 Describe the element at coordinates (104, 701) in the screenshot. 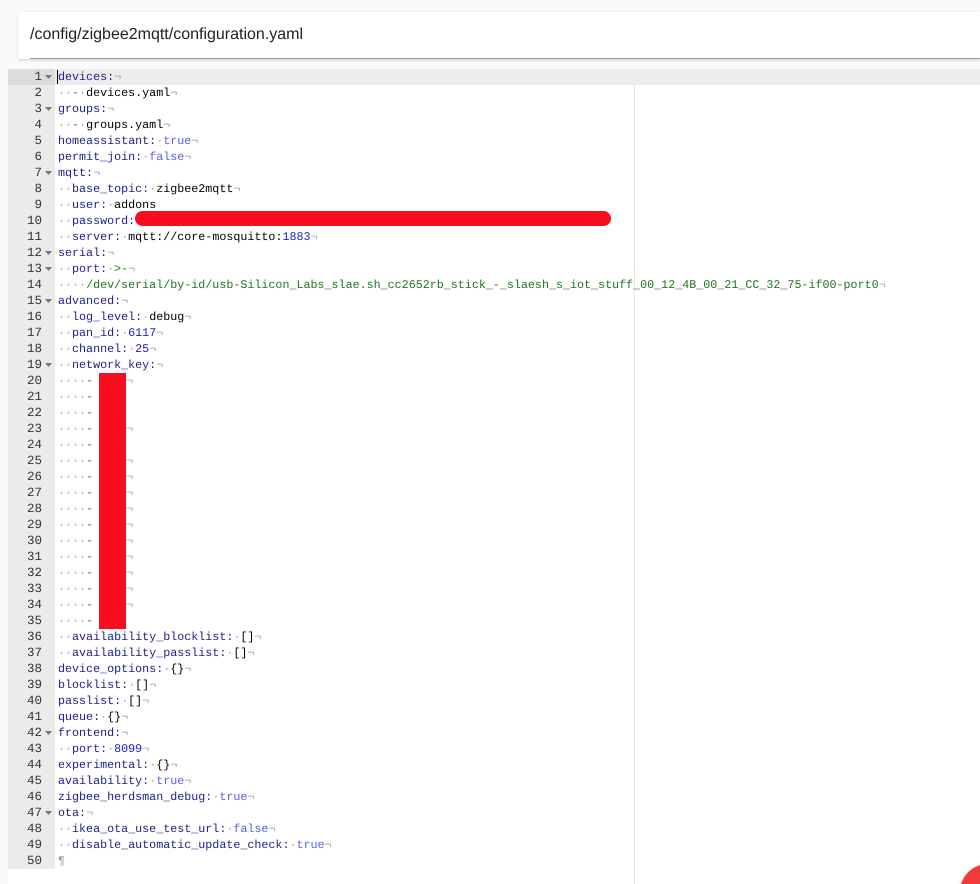

I see `code-line: passlist:·[]¬` at that location.